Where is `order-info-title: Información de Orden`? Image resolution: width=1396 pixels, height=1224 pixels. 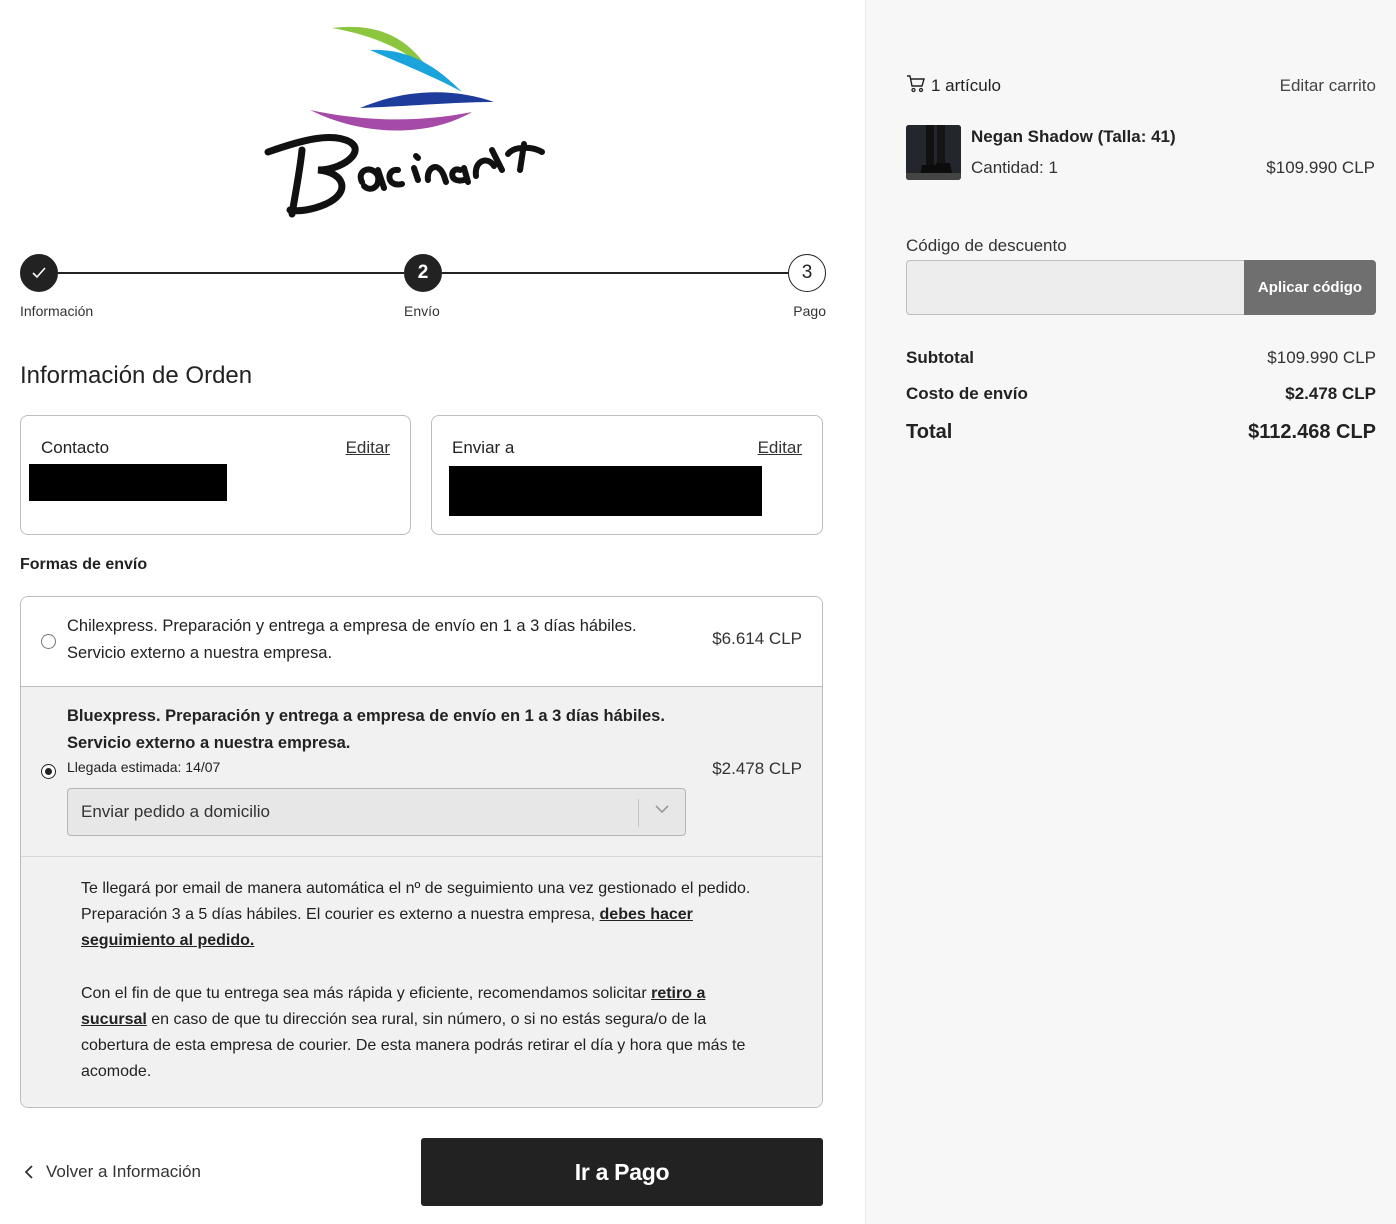 order-info-title: Información de Orden is located at coordinates (136, 375).